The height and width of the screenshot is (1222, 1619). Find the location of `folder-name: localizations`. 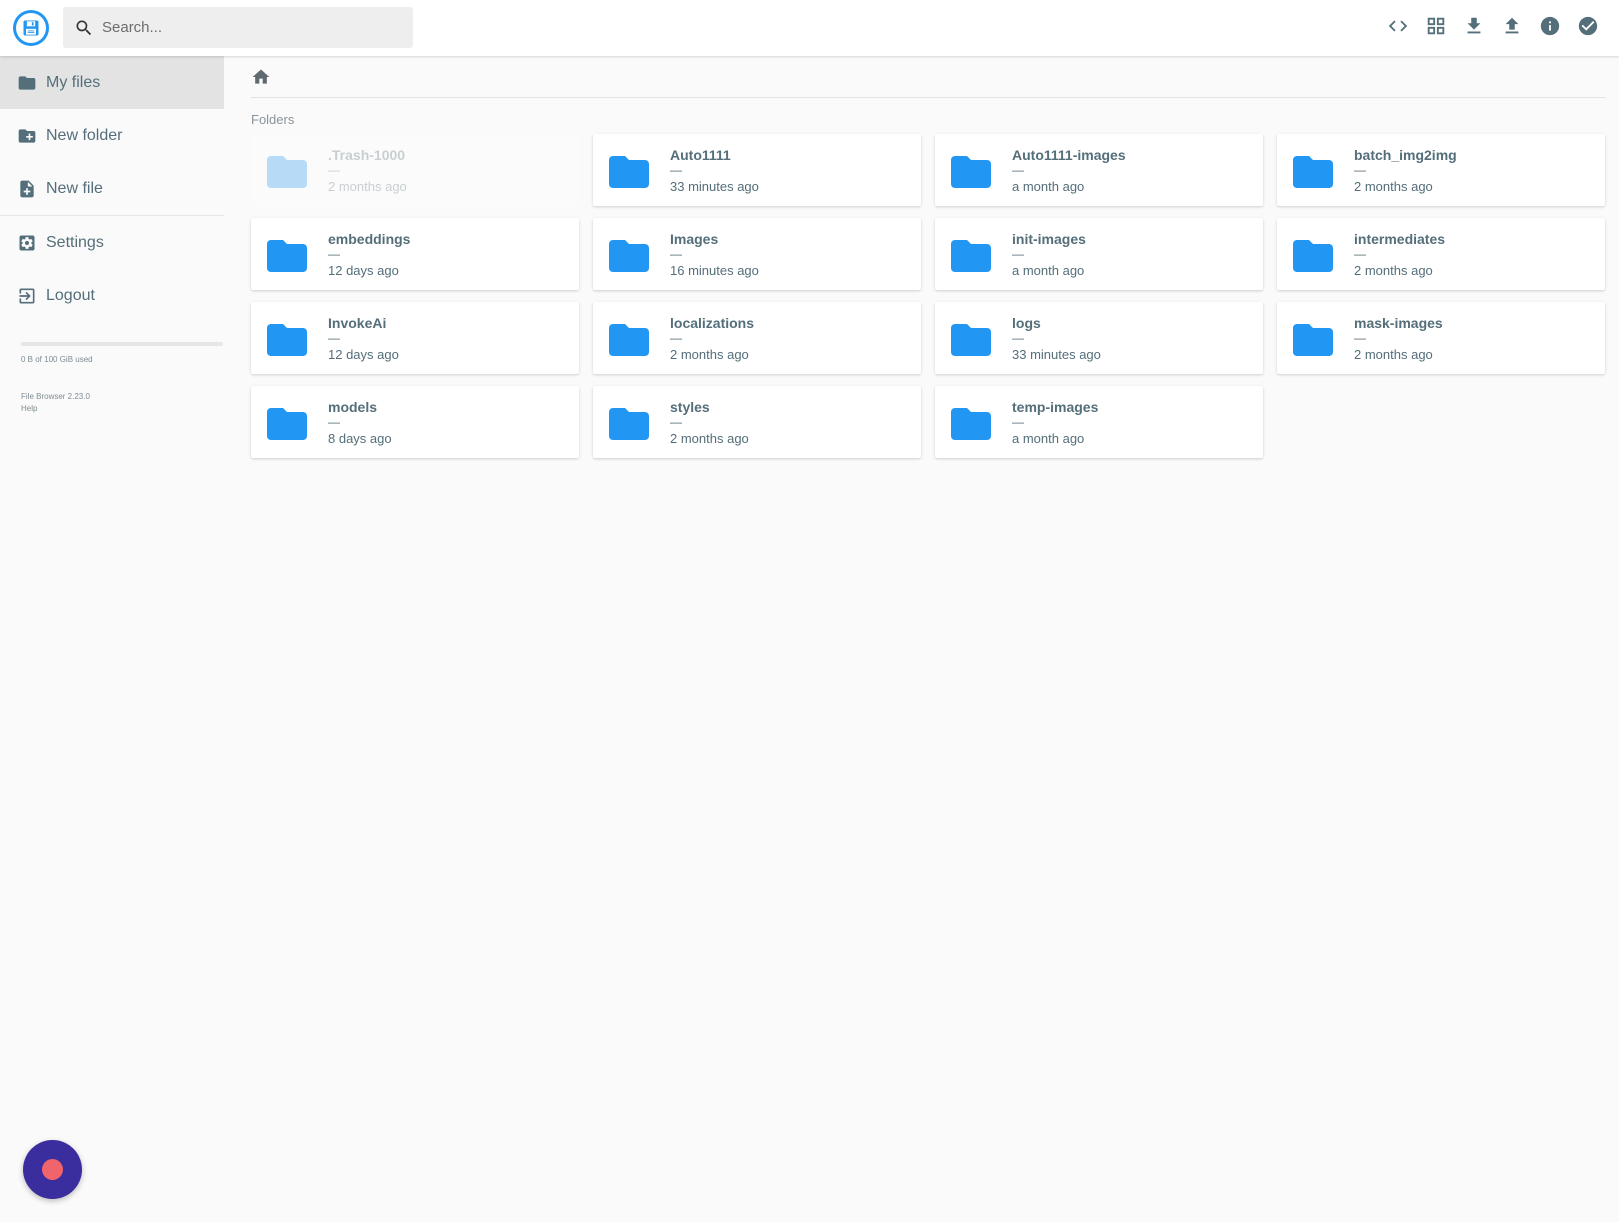

folder-name: localizations is located at coordinates (712, 323).